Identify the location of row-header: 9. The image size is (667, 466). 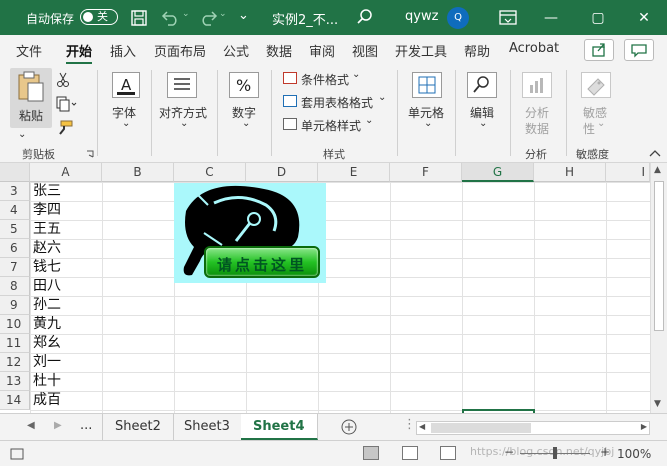
(15, 305).